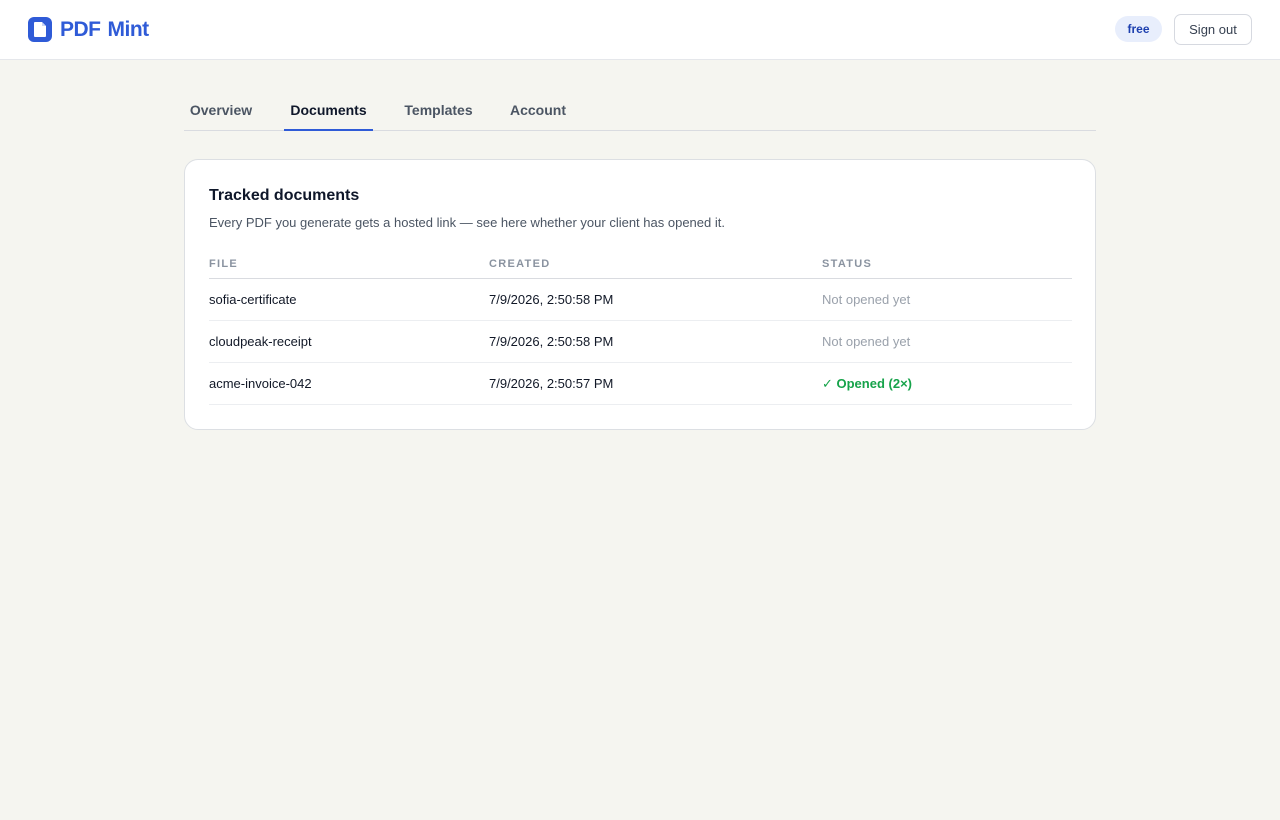 The image size is (1280, 820). What do you see at coordinates (260, 341) in the screenshot?
I see `file-name: cloudpeak-receipt` at bounding box center [260, 341].